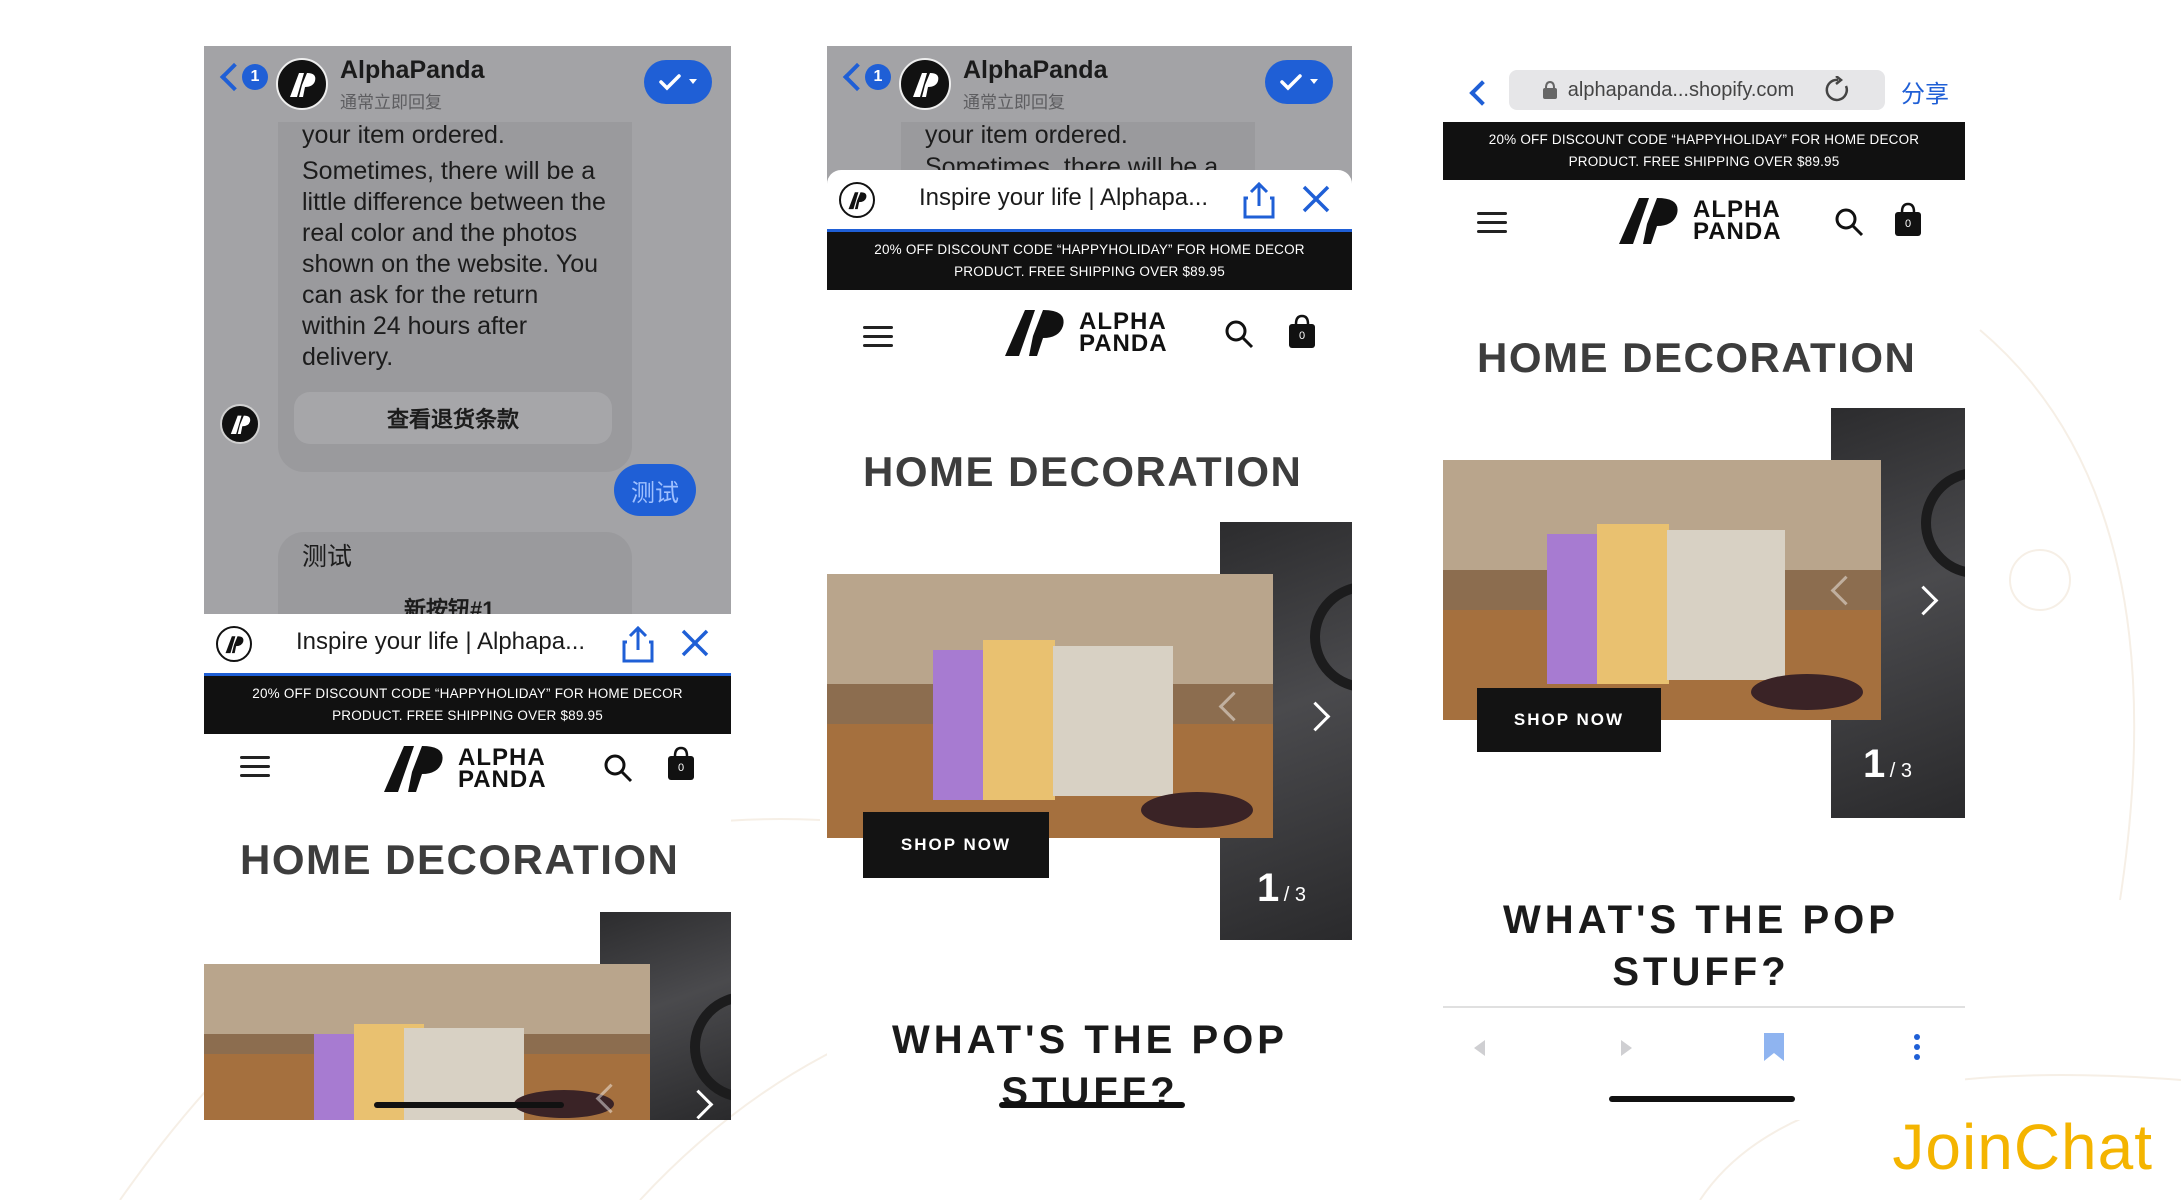 The height and width of the screenshot is (1200, 2181). I want to click on check-icon, so click(1291, 82).